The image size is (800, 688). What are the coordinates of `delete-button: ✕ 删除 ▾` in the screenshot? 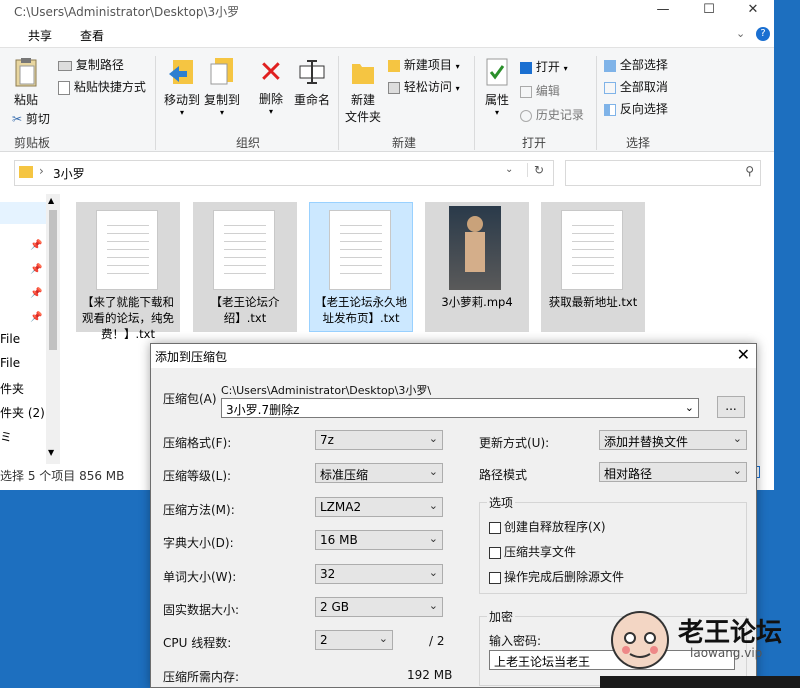 It's located at (271, 86).